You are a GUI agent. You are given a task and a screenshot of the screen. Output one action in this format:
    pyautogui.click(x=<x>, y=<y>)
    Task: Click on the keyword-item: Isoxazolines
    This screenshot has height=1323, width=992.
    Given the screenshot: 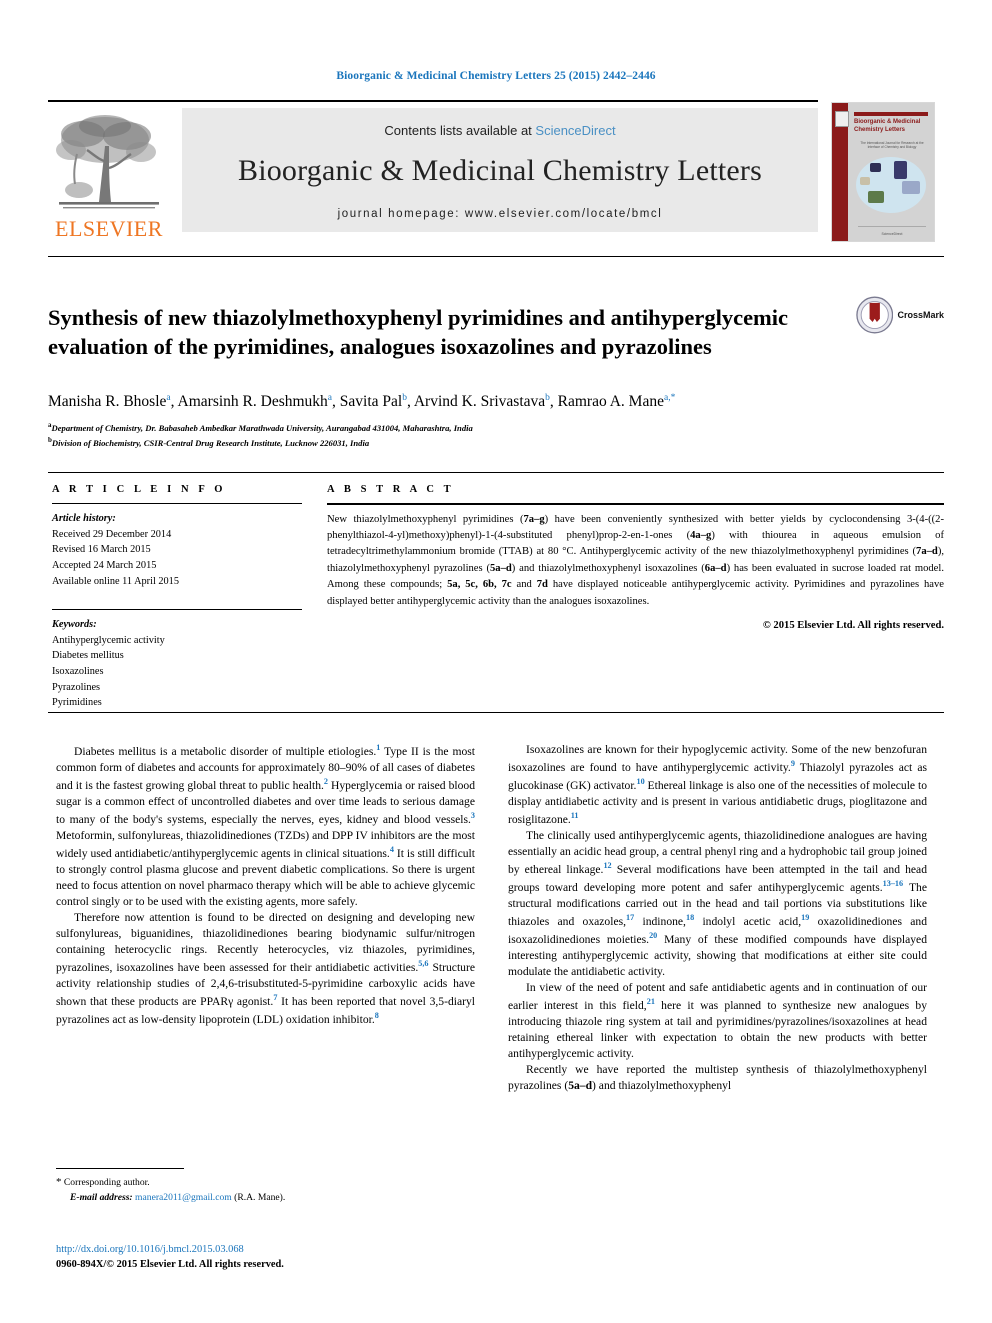 What is the action you would take?
    pyautogui.click(x=78, y=672)
    